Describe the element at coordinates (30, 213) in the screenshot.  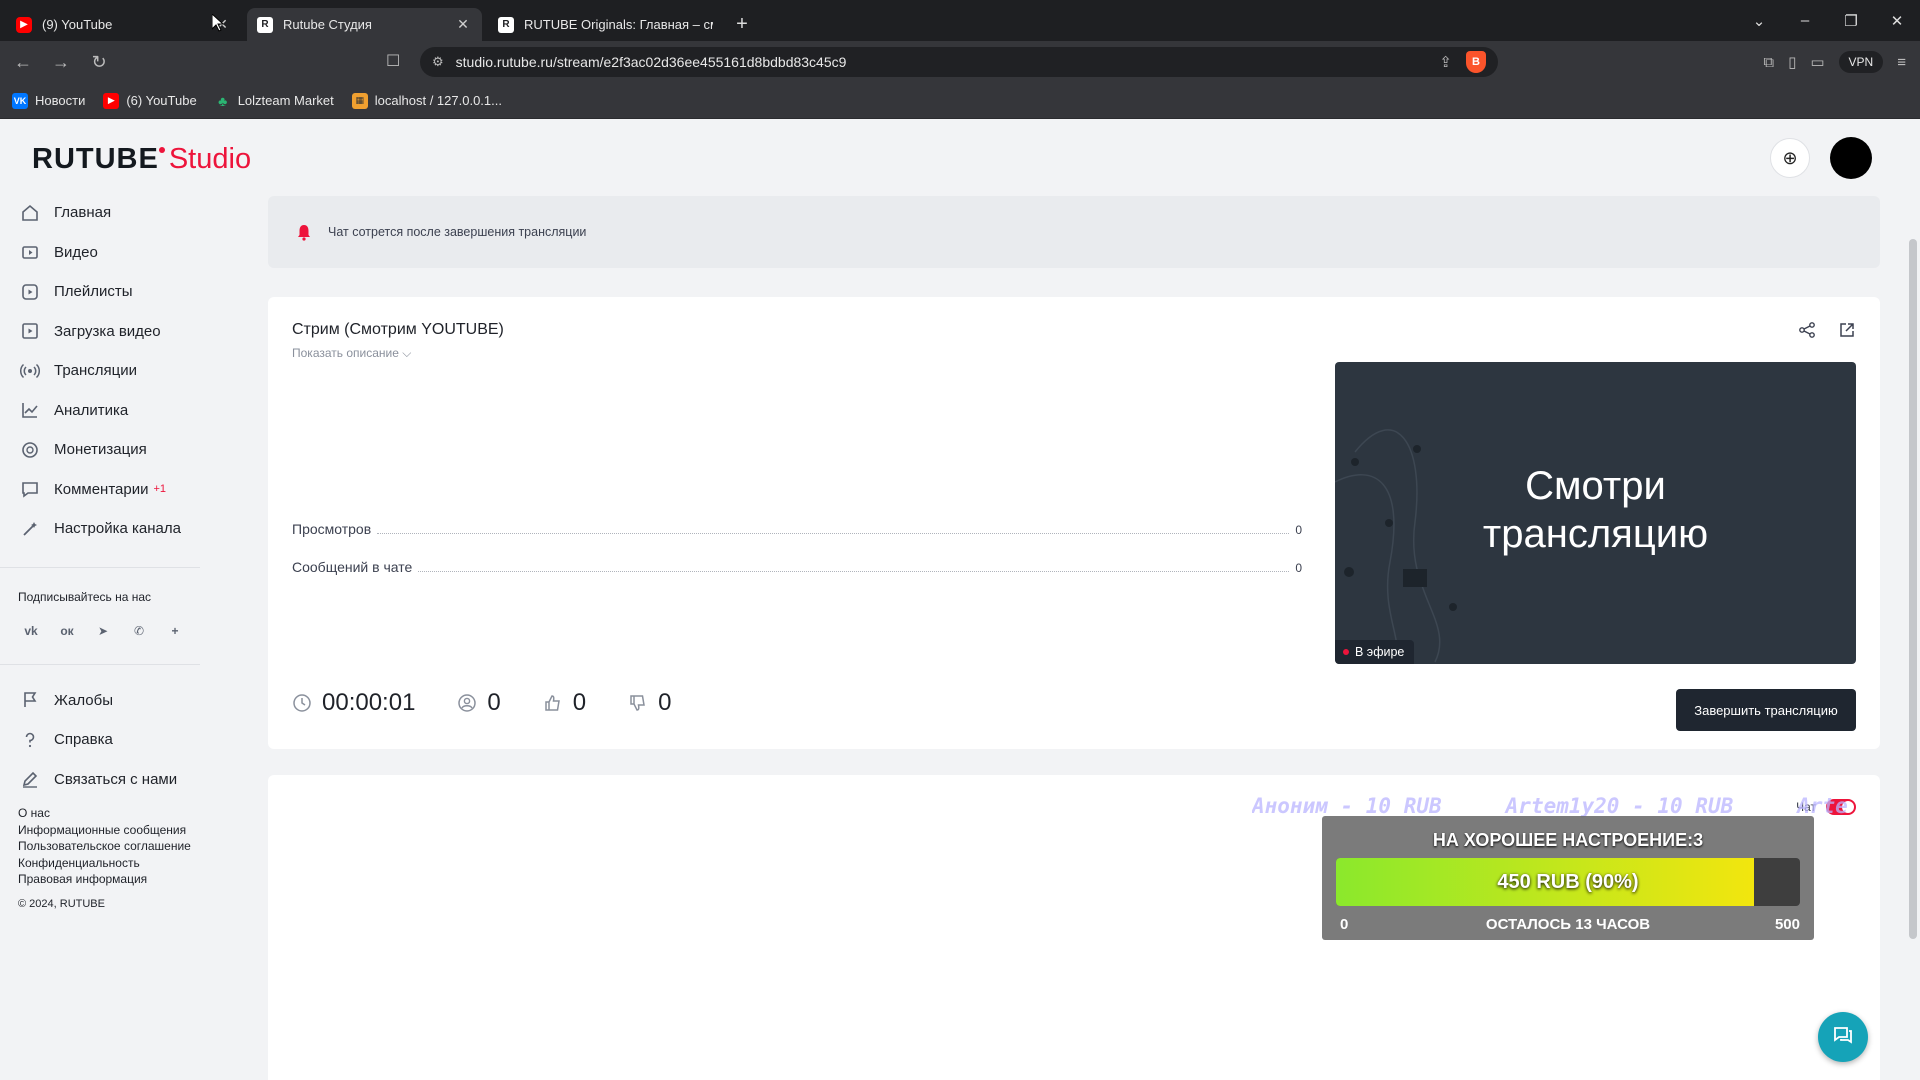
I see `home-icon` at that location.